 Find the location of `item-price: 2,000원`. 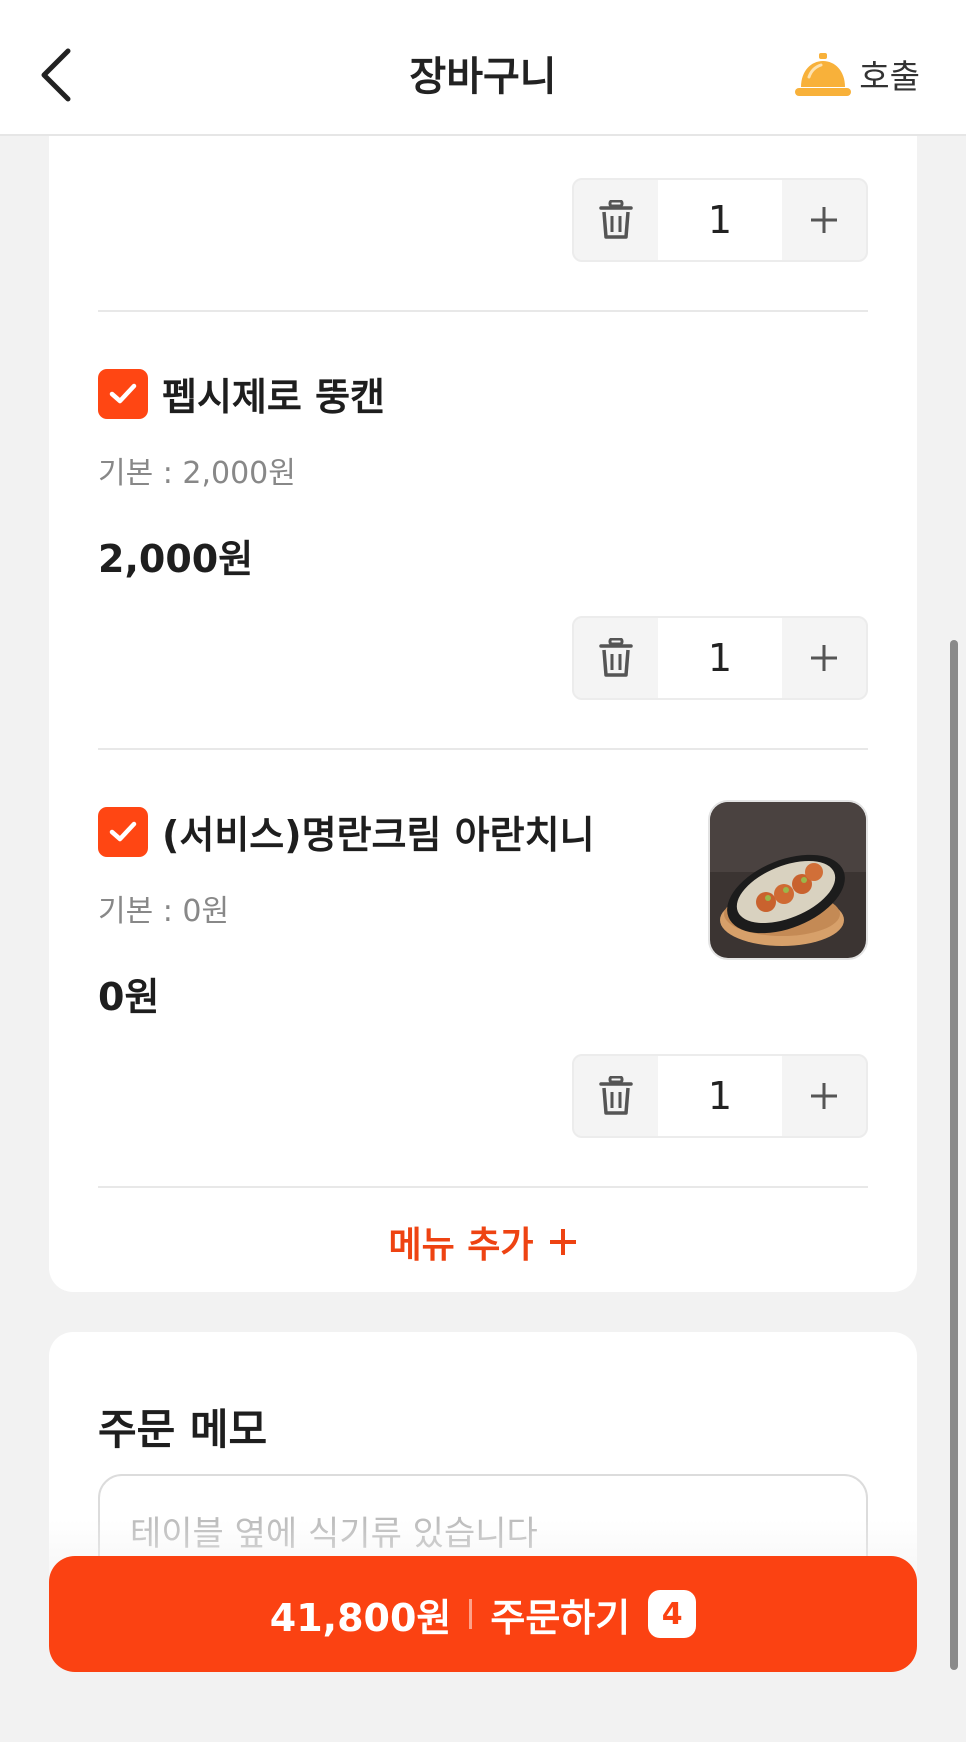

item-price: 2,000원 is located at coordinates (176, 559).